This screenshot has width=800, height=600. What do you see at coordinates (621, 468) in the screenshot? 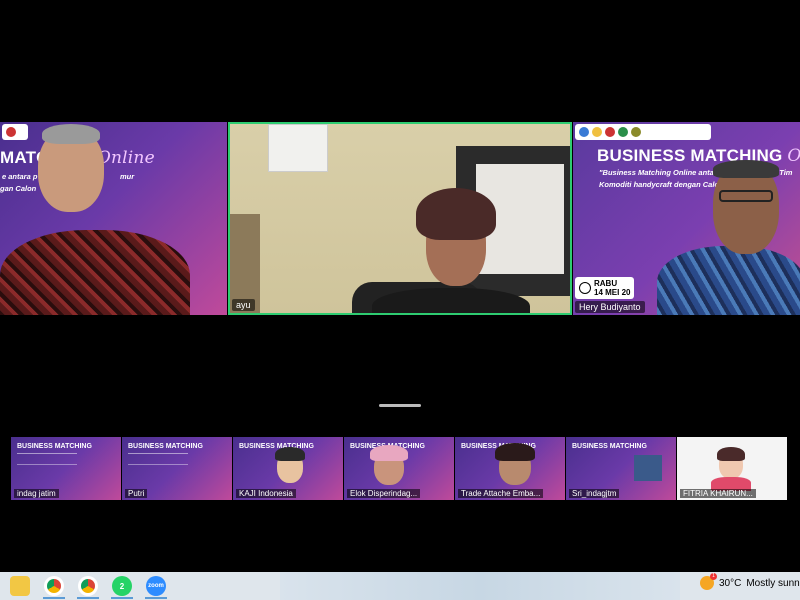
I see `thumbnail-tile: BUSINESS MATCHING Sri_indagjtm` at bounding box center [621, 468].